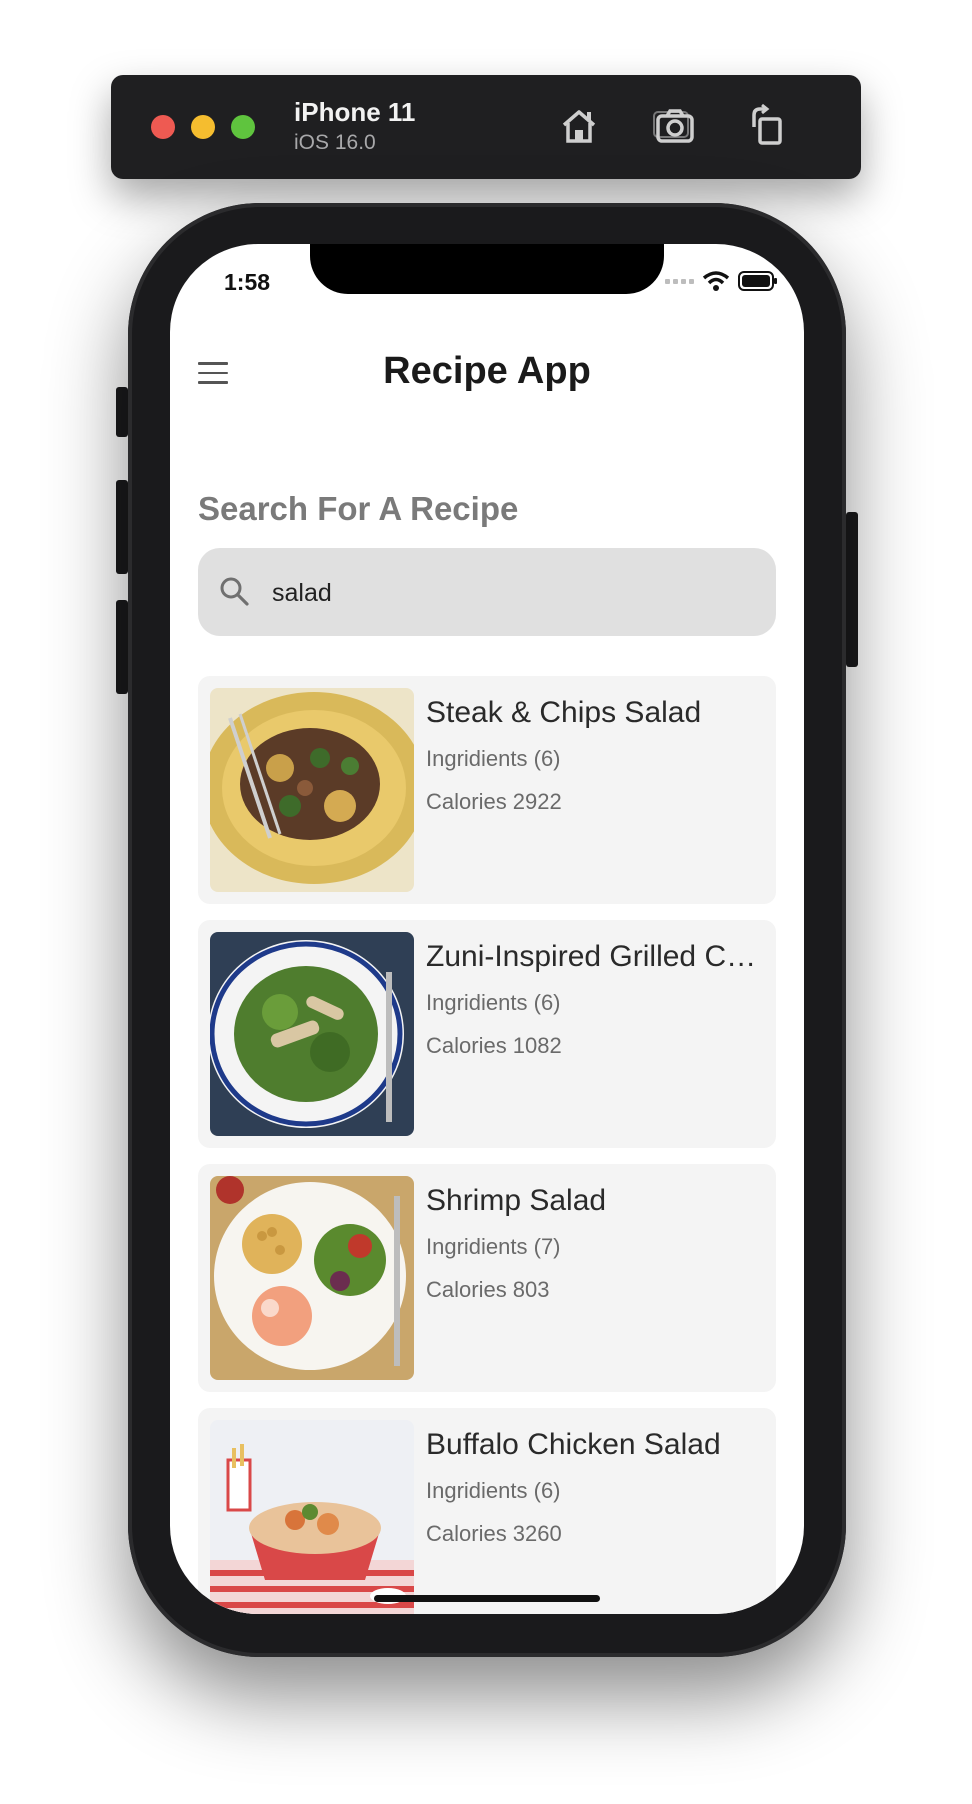 Image resolution: width=972 pixels, height=1804 pixels. Describe the element at coordinates (487, 1598) in the screenshot. I see `home-indicator` at that location.